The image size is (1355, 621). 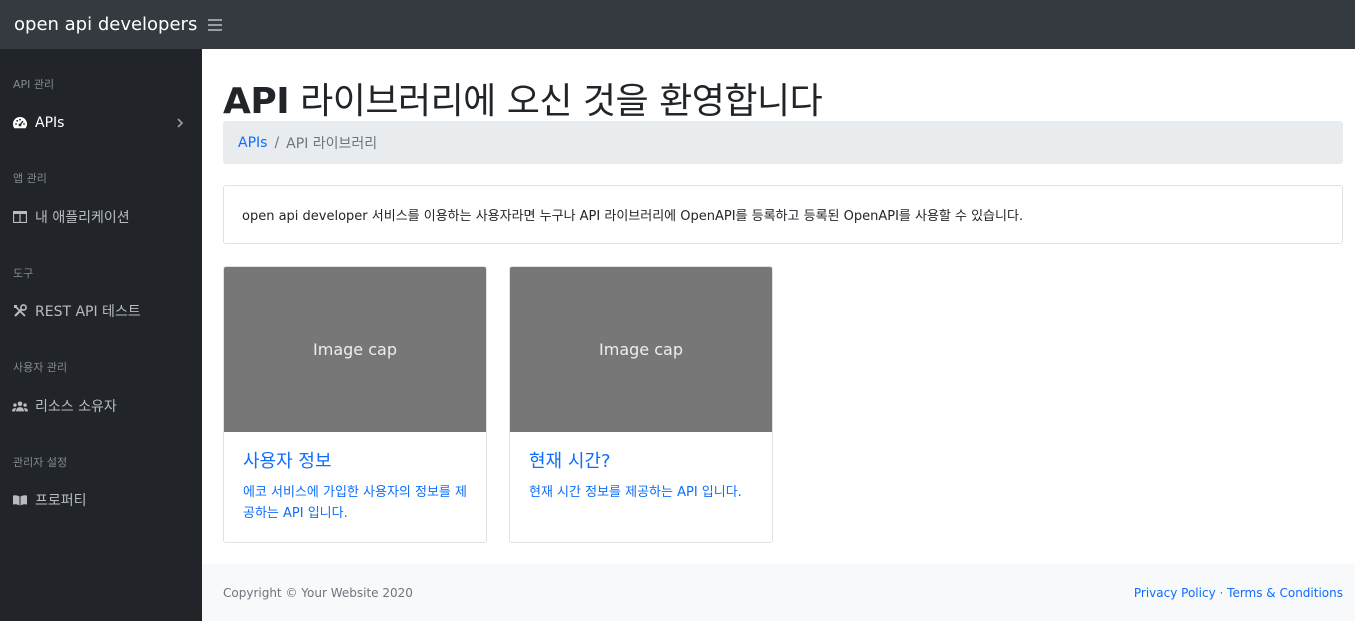 I want to click on sidebar-item-label: 리소스 소유자, so click(x=76, y=407).